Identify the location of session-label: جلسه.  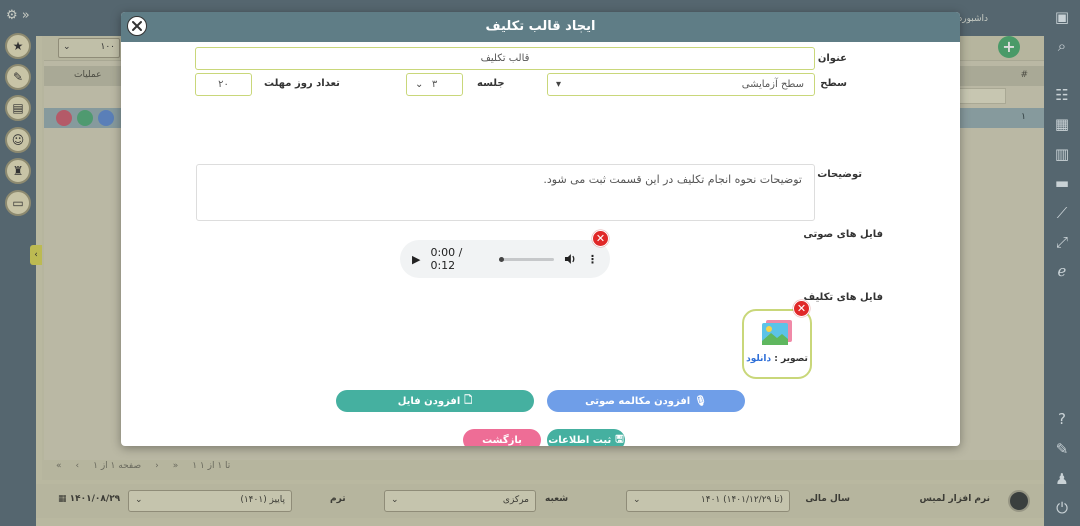
(491, 83).